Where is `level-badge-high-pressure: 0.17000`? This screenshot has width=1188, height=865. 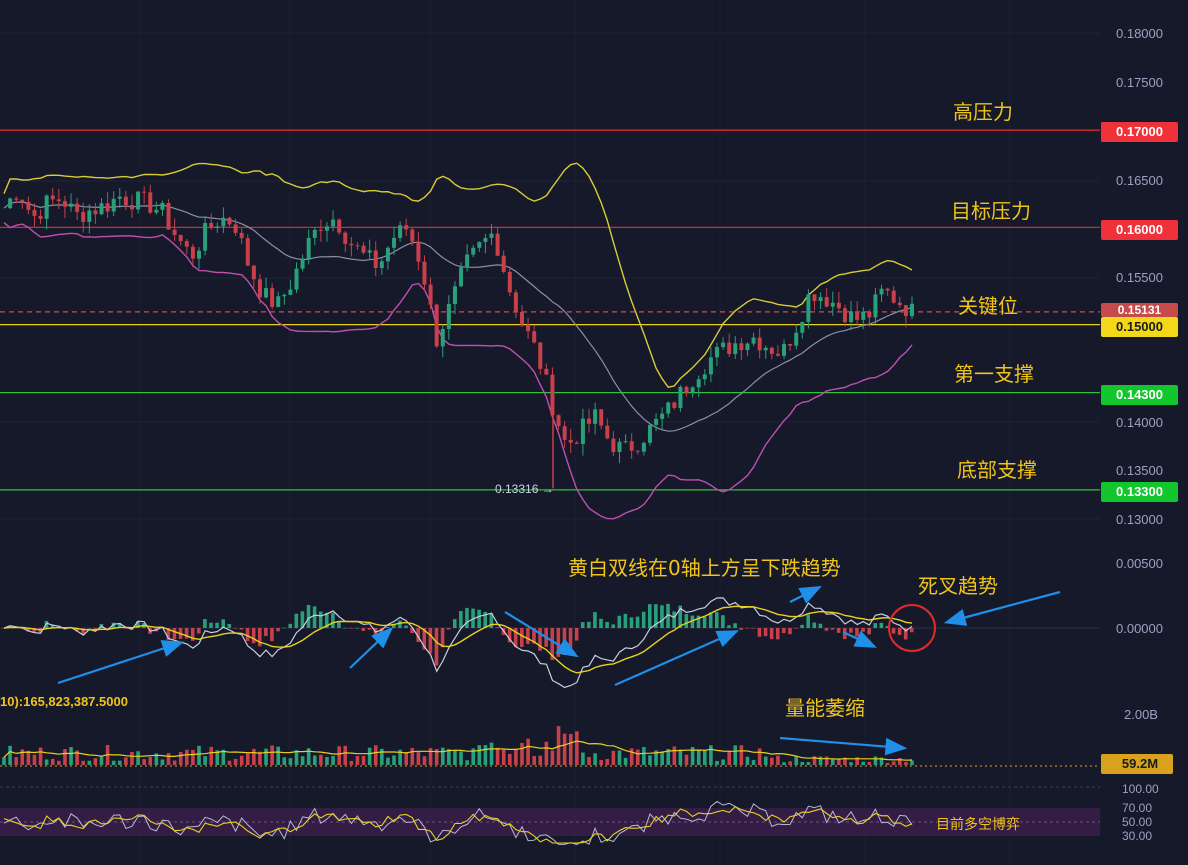 level-badge-high-pressure: 0.17000 is located at coordinates (1139, 132).